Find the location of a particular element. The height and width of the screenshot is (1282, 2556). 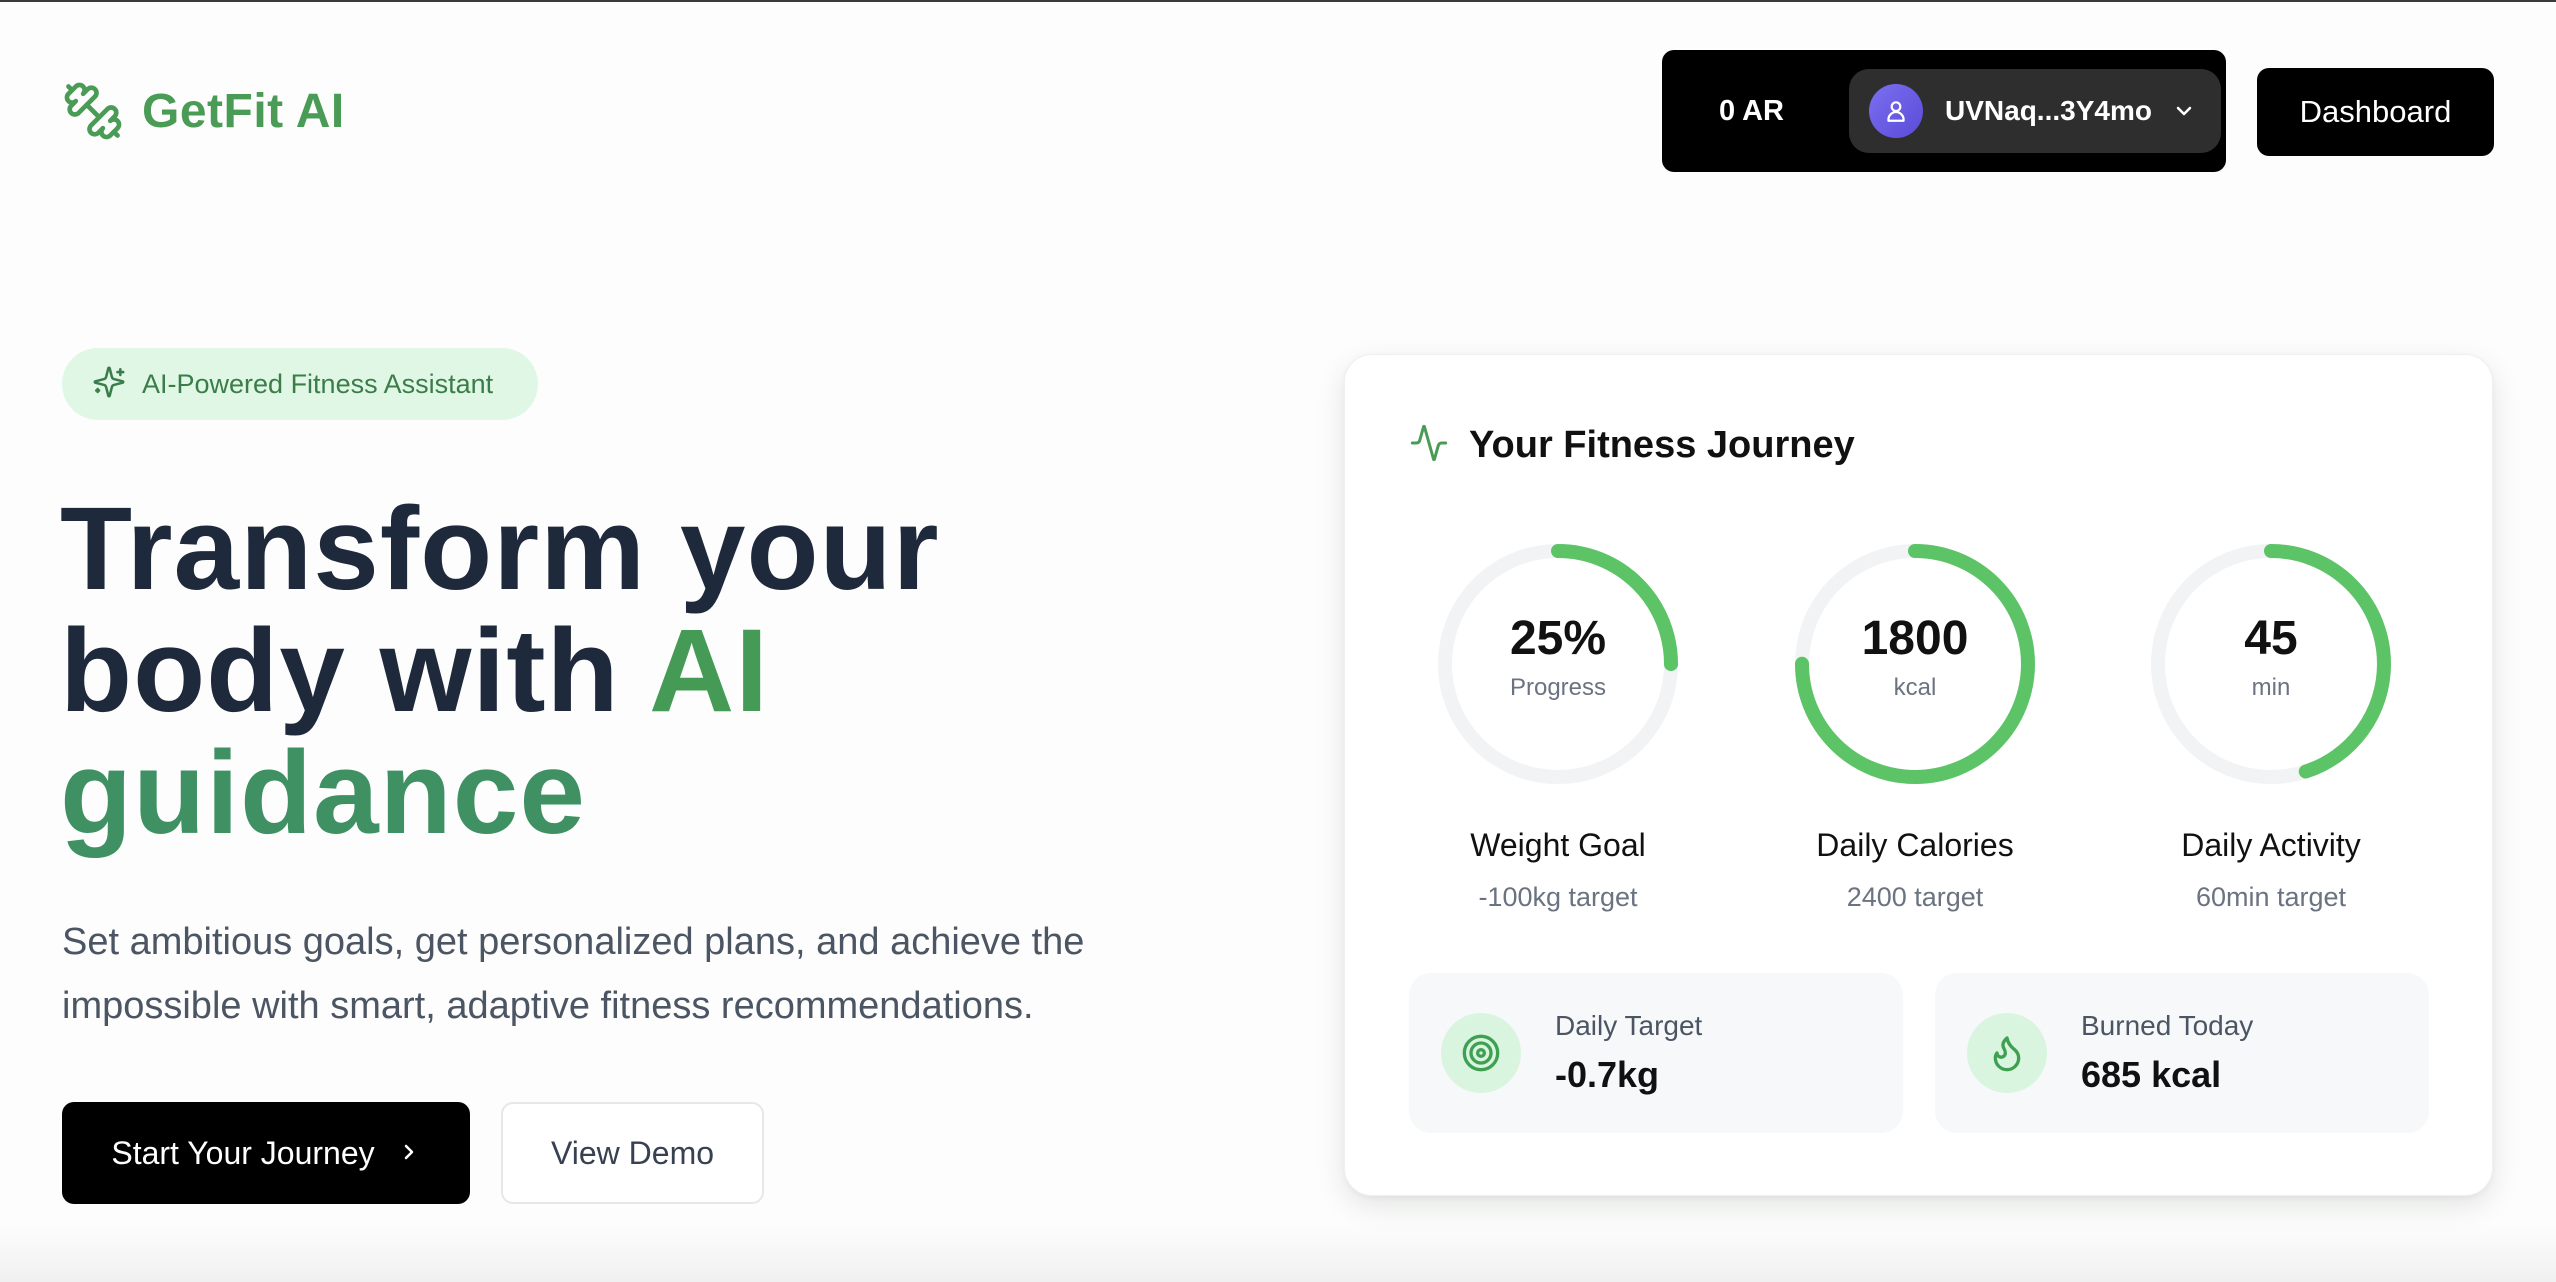

hero-headline: Transform your body with AI guidance is located at coordinates (610, 671).